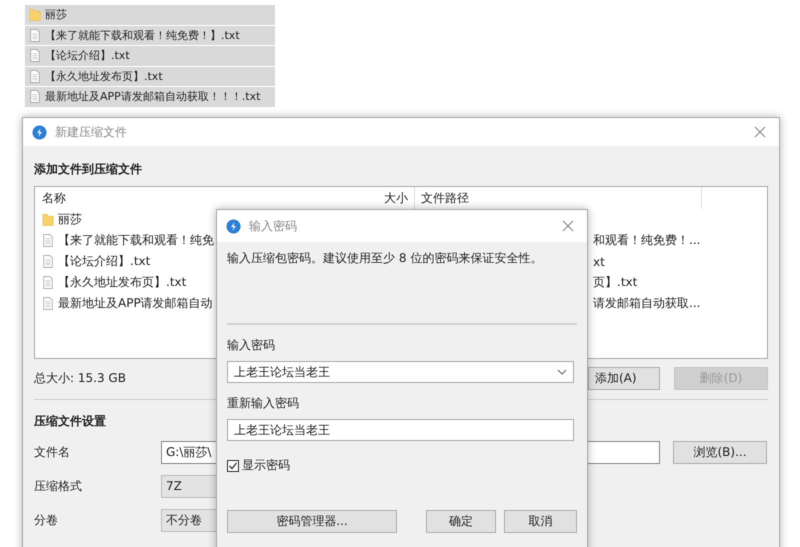 The image size is (800, 547). What do you see at coordinates (70, 421) in the screenshot?
I see `section-title: 压缩文件设置` at bounding box center [70, 421].